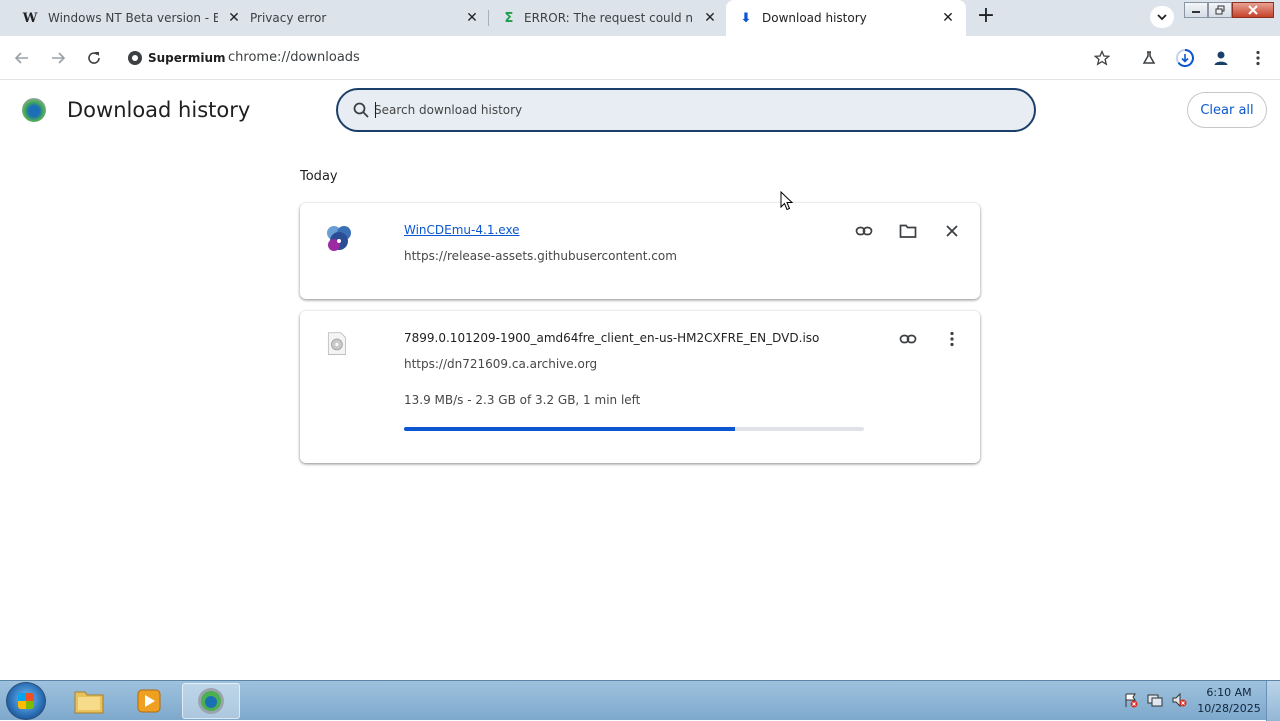  Describe the element at coordinates (986, 16) in the screenshot. I see `new-tab-button: +` at that location.